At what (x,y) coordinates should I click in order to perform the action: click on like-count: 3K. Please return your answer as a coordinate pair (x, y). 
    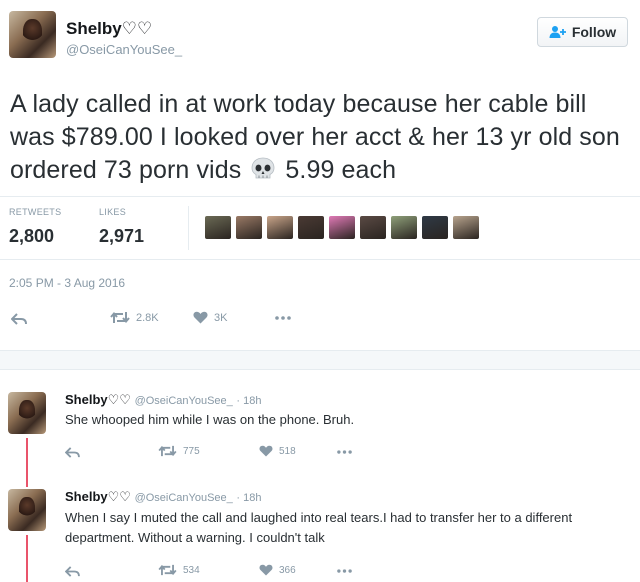
    Looking at the image, I should click on (221, 317).